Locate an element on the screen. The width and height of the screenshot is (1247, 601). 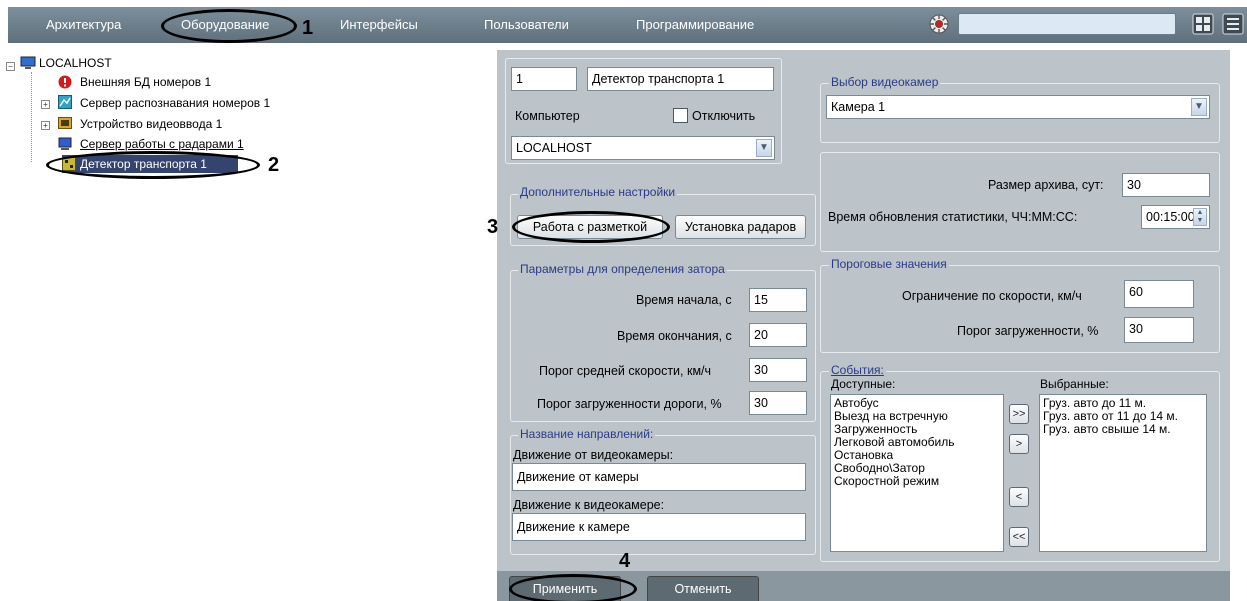
gear-icon is located at coordinates (939, 24).